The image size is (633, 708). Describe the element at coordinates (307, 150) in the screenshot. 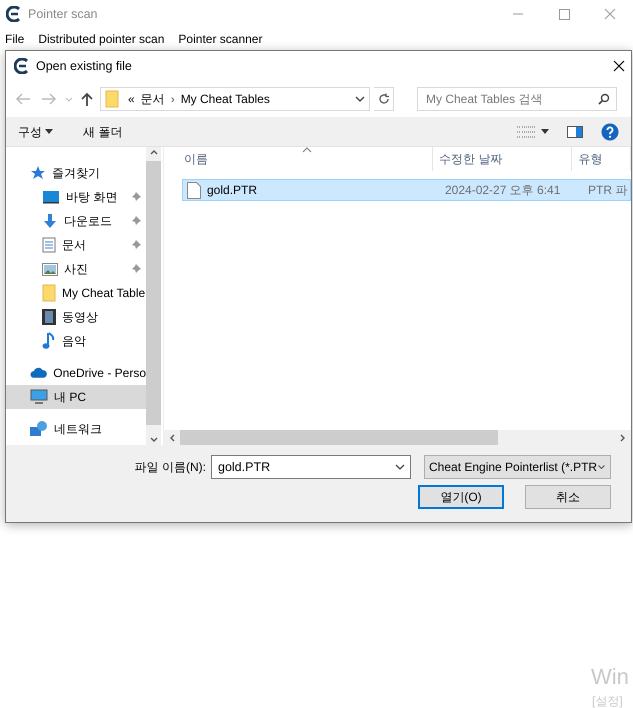

I see `sort-ascending-icon` at that location.